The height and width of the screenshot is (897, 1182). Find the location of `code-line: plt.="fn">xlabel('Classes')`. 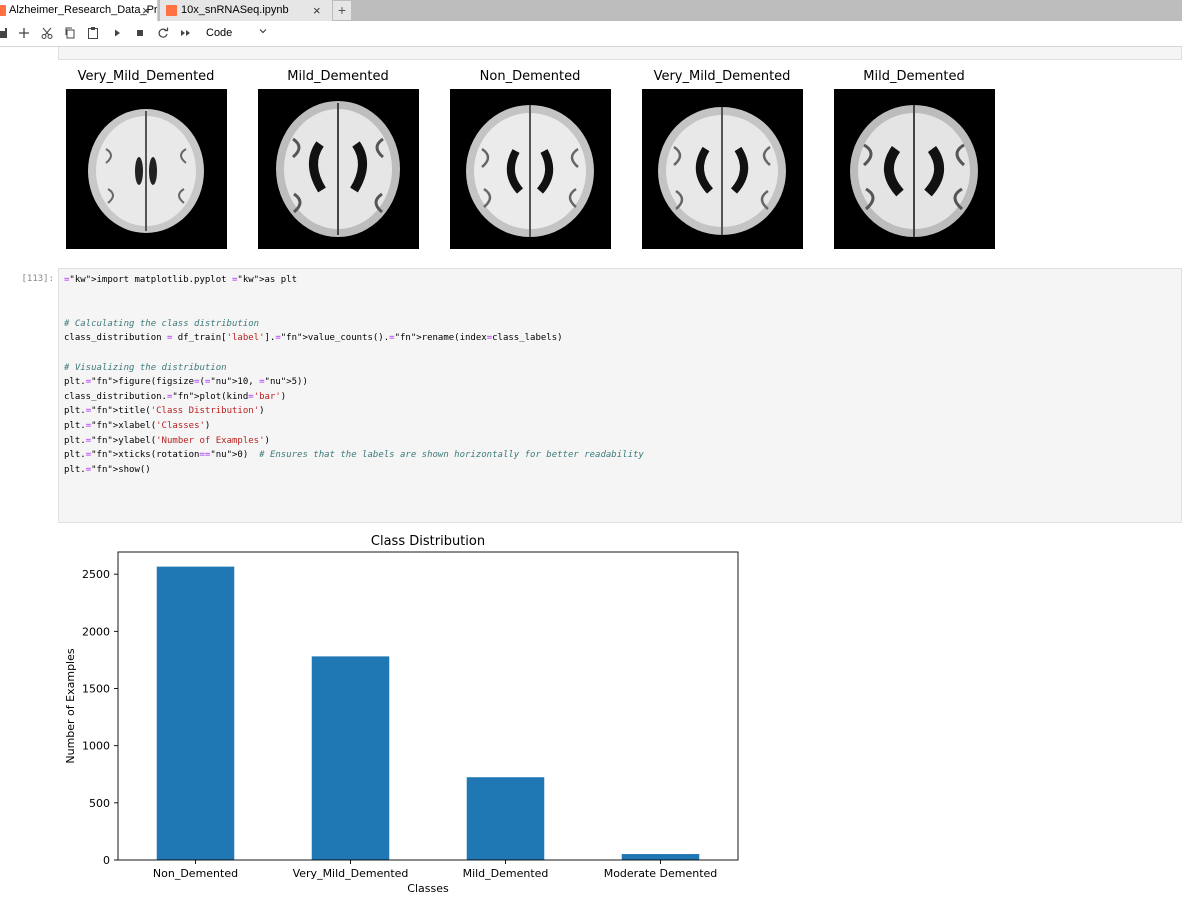

code-line: plt.="fn">xlabel('Classes') is located at coordinates (137, 425).